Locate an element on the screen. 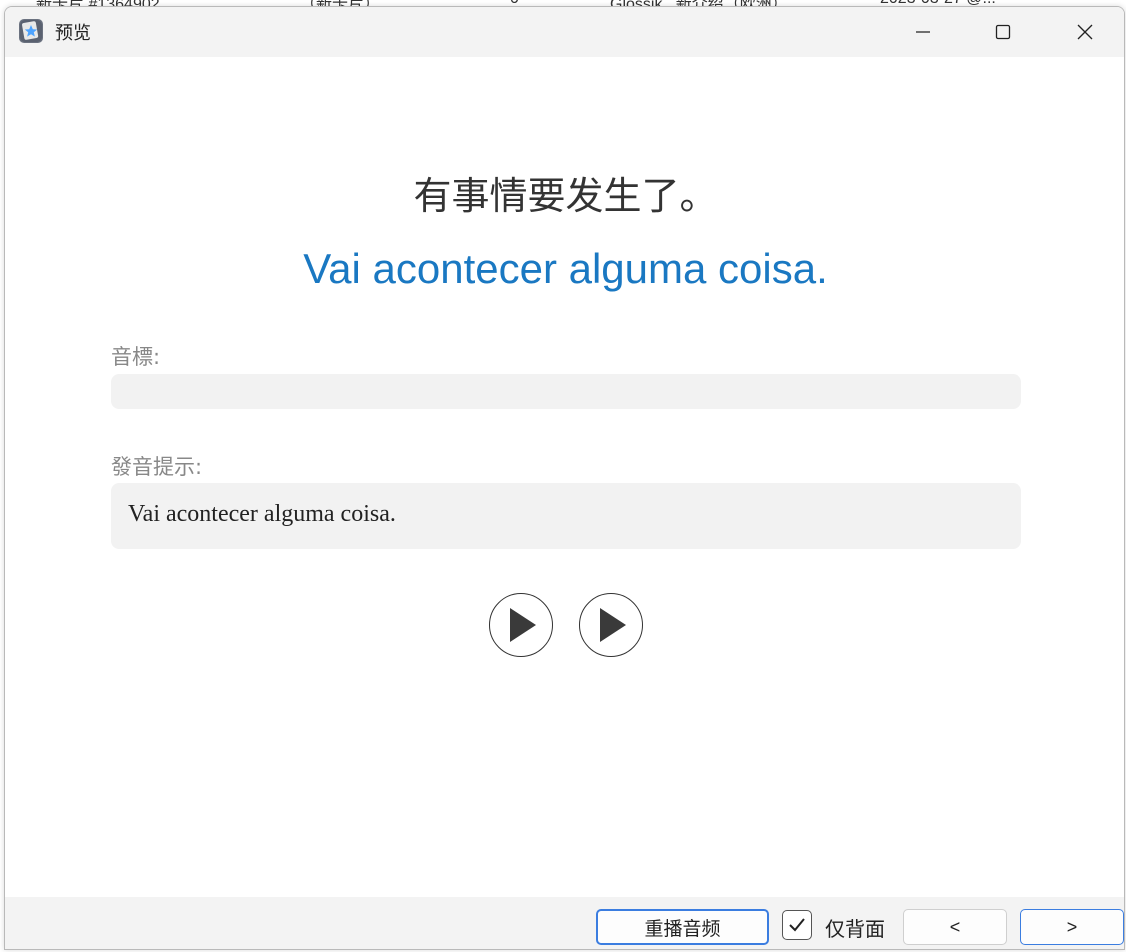 This screenshot has height=952, width=1126. previous-card-button: < is located at coordinates (955, 927).